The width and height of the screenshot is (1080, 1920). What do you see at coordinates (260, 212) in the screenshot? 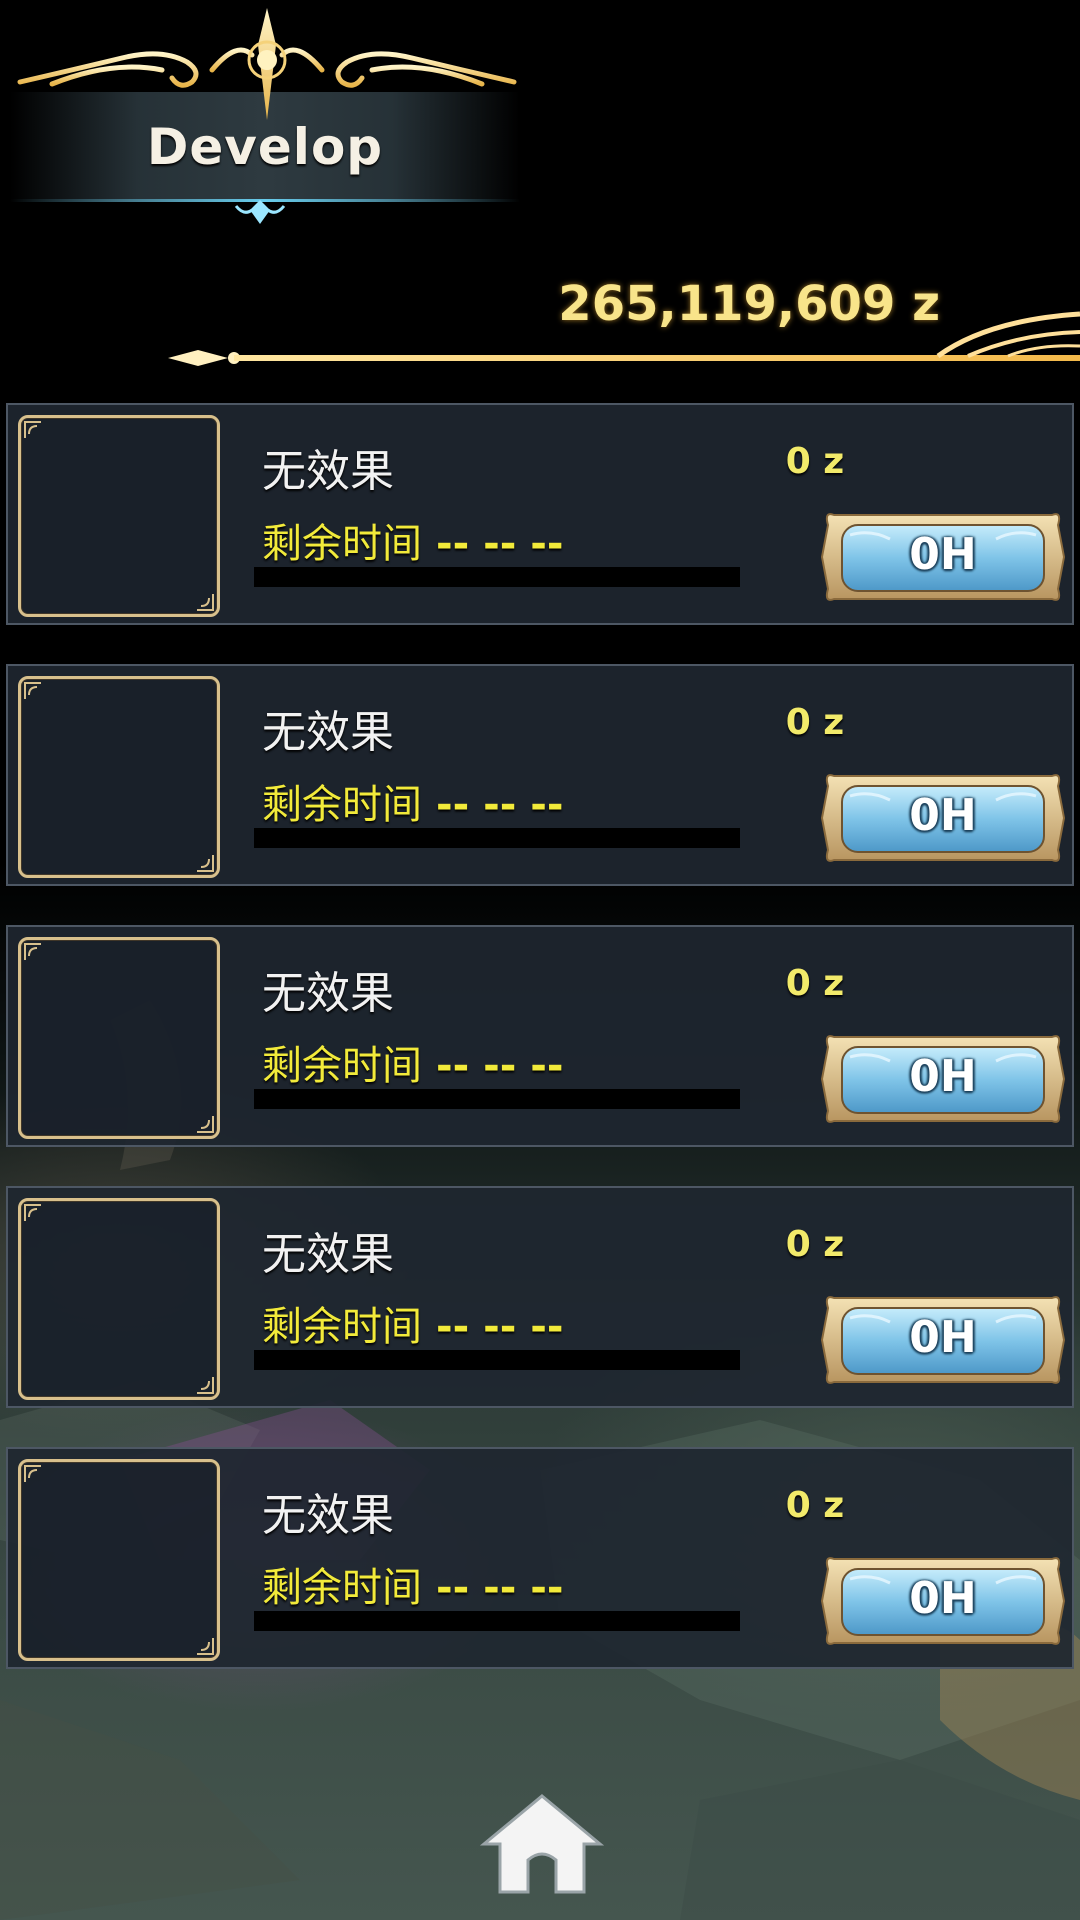
I see `gem-ornament-icon` at bounding box center [260, 212].